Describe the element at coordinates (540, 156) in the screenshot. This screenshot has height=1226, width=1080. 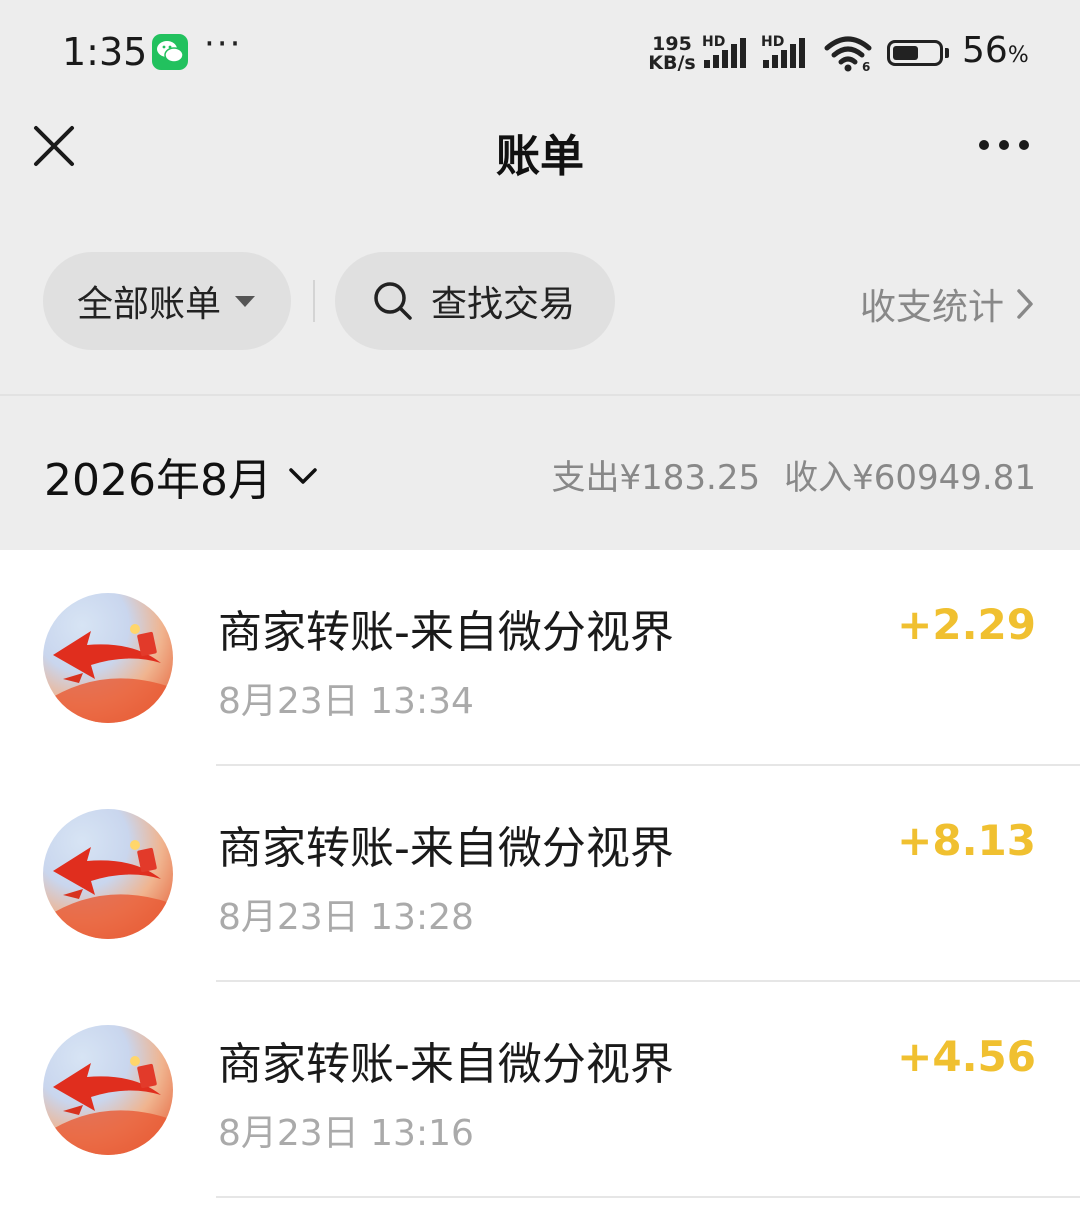
I see `page-title: 账单` at that location.